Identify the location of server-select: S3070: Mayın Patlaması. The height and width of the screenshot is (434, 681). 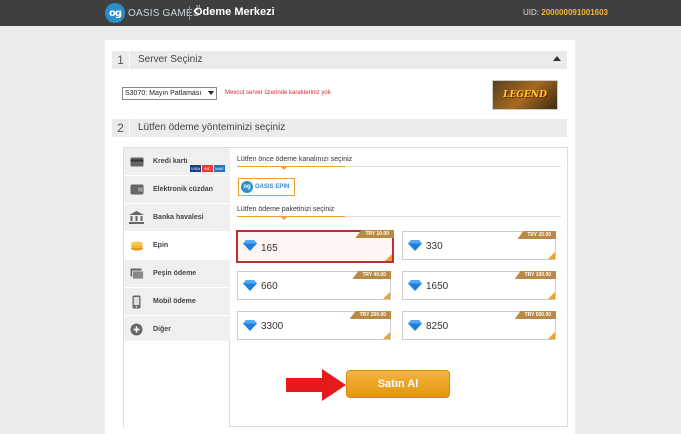
(169, 93).